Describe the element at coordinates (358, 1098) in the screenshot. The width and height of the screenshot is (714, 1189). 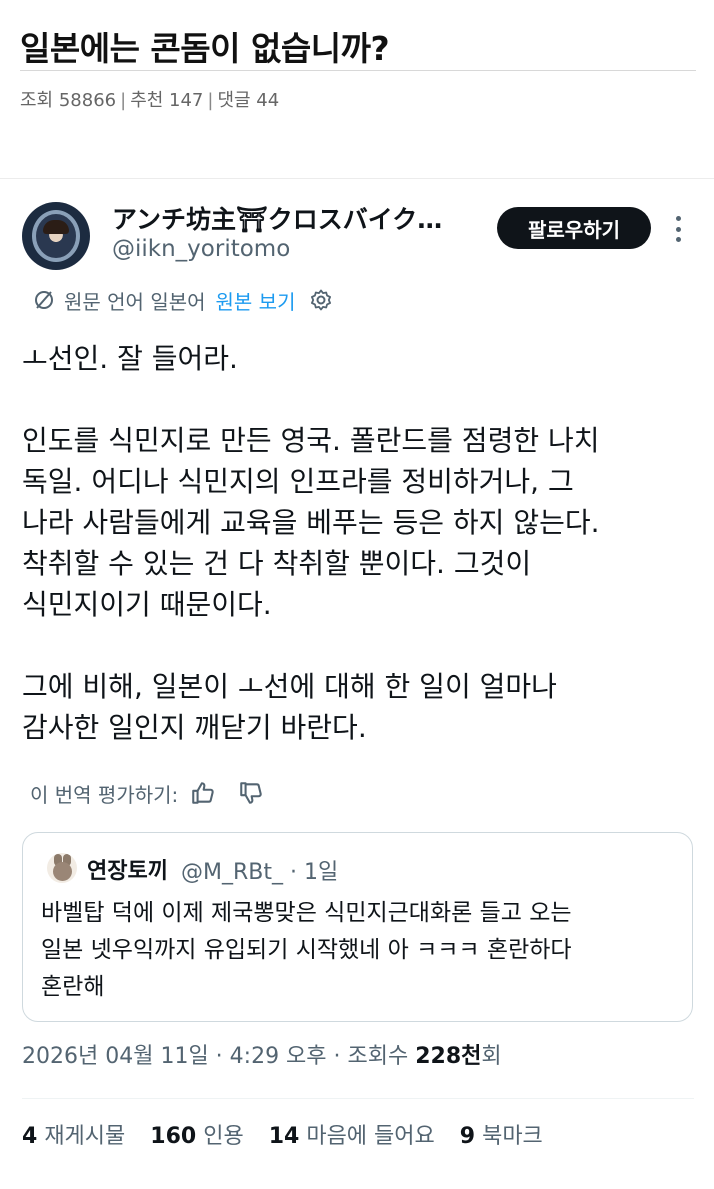
I see `stats-divider` at that location.